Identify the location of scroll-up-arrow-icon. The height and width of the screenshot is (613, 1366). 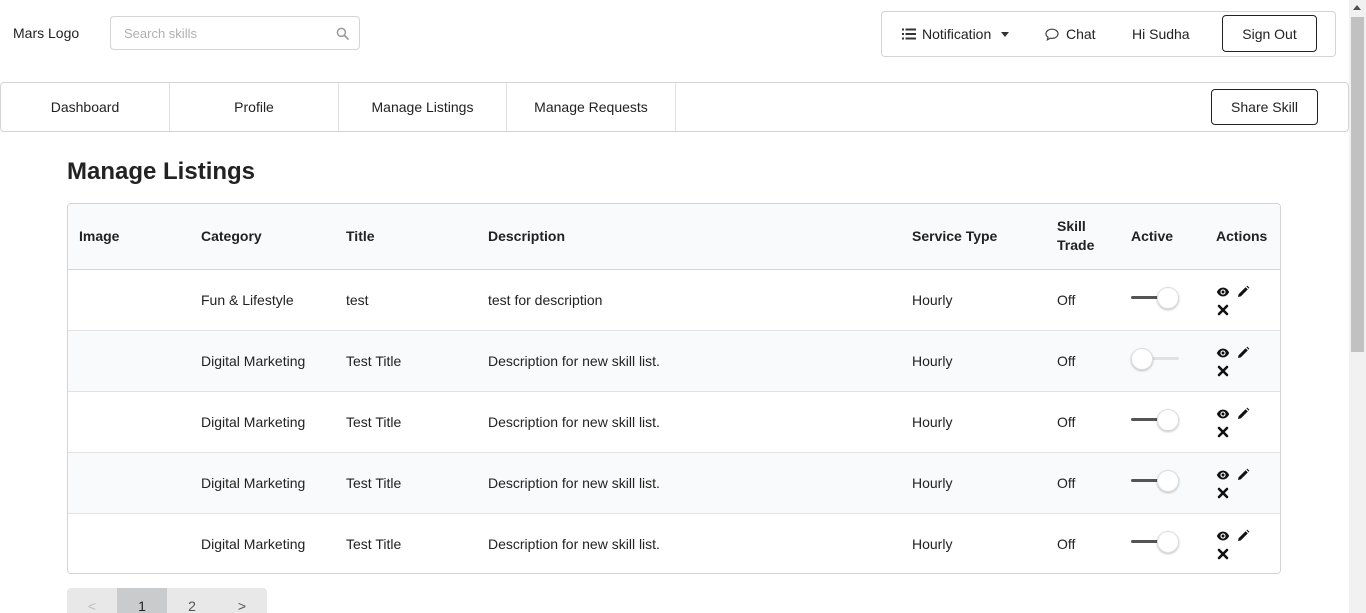
(1357, 7).